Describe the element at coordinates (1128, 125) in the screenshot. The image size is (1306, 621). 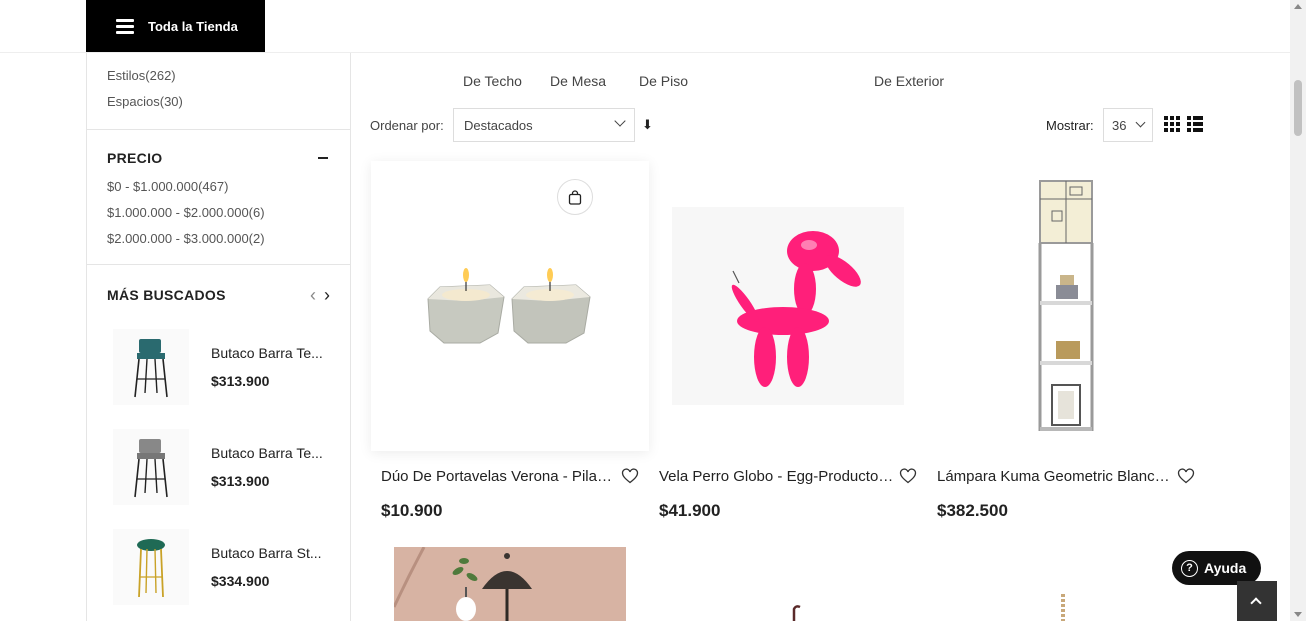
I see `show-count-dropdown: 36` at that location.